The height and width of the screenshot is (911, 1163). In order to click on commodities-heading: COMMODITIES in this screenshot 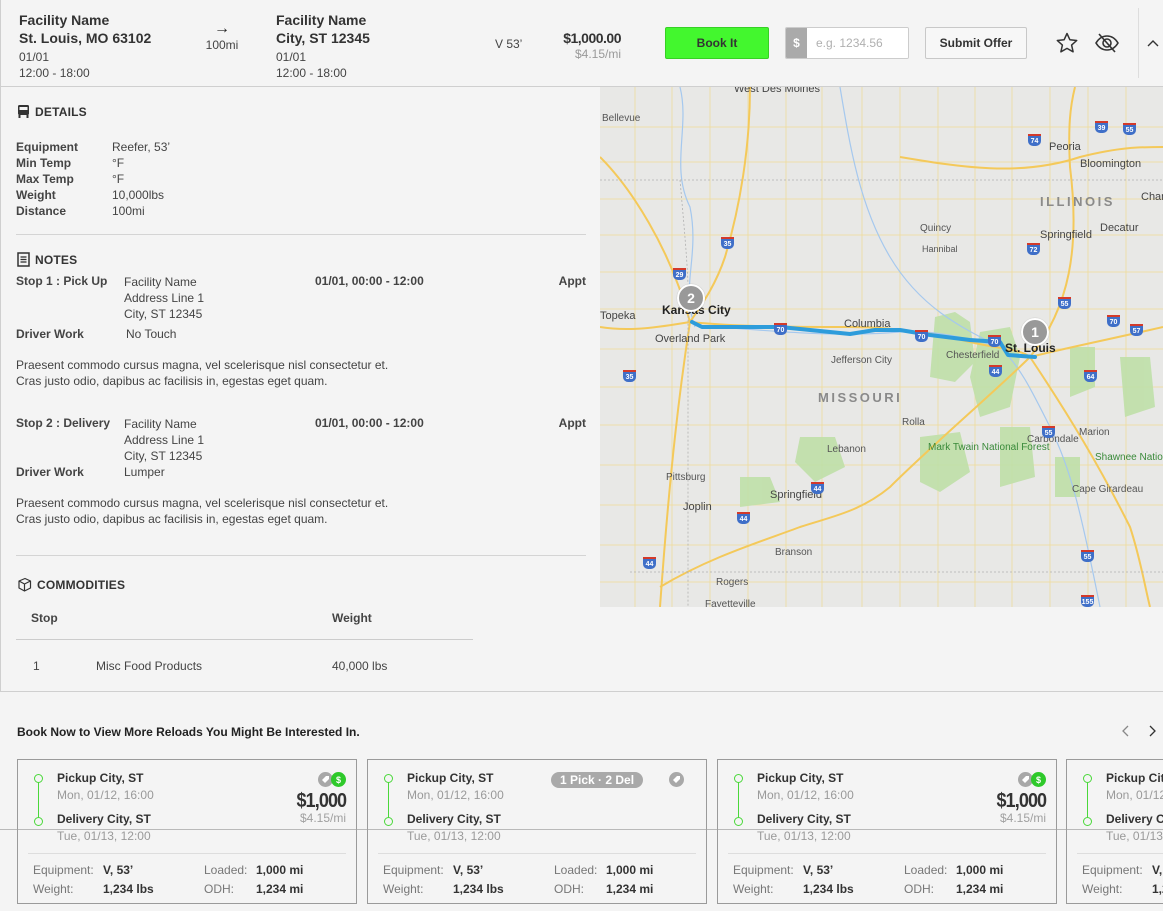, I will do `click(71, 584)`.